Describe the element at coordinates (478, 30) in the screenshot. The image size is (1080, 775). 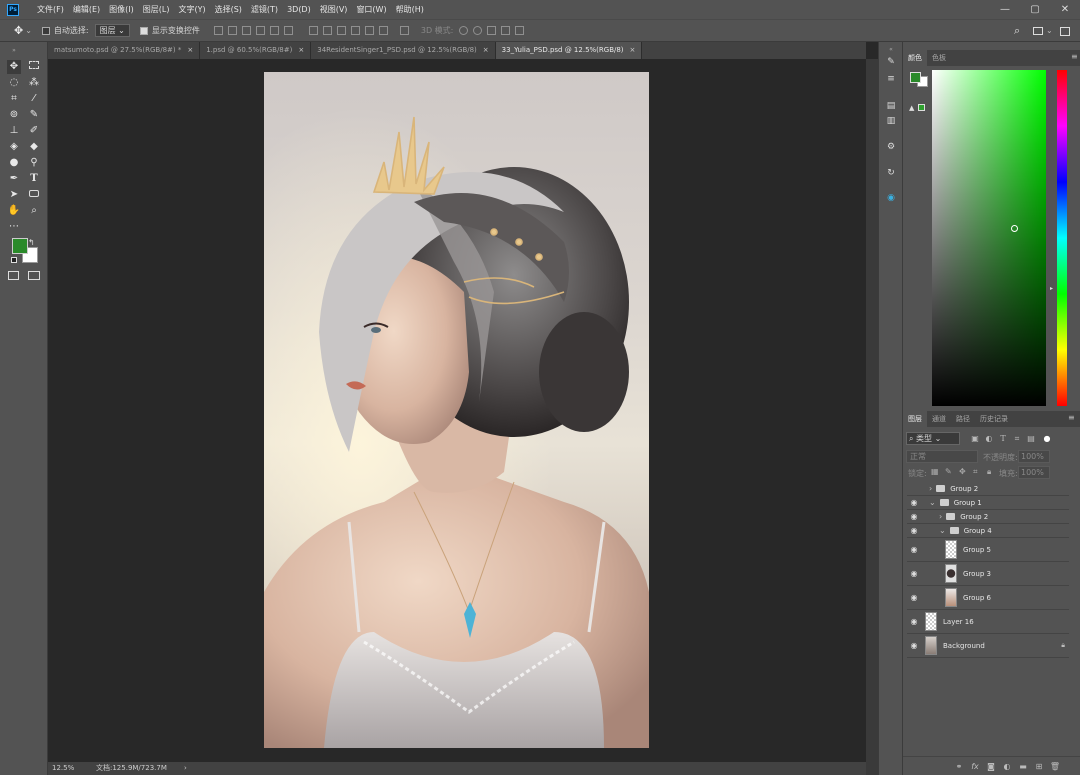
I see `3d-roll-icon` at that location.